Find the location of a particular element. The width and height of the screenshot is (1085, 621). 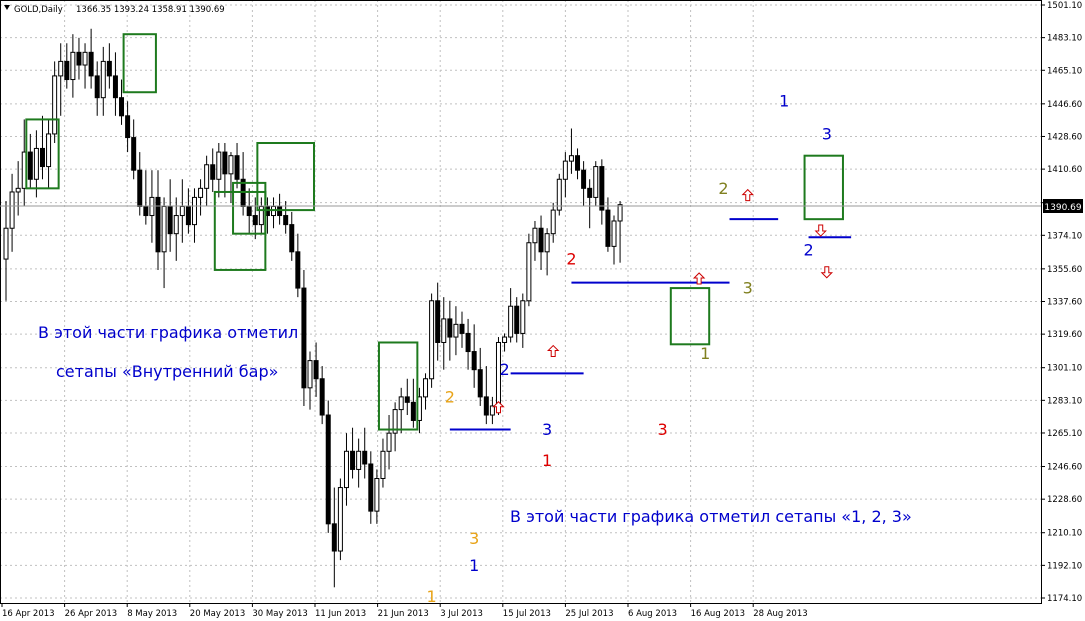

symbol-label: GOLD,Daily is located at coordinates (38, 10).